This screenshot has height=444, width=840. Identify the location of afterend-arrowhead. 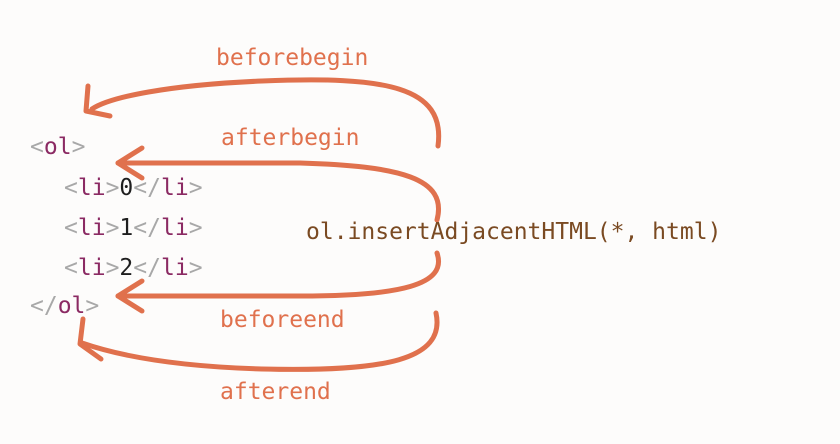
(90, 339).